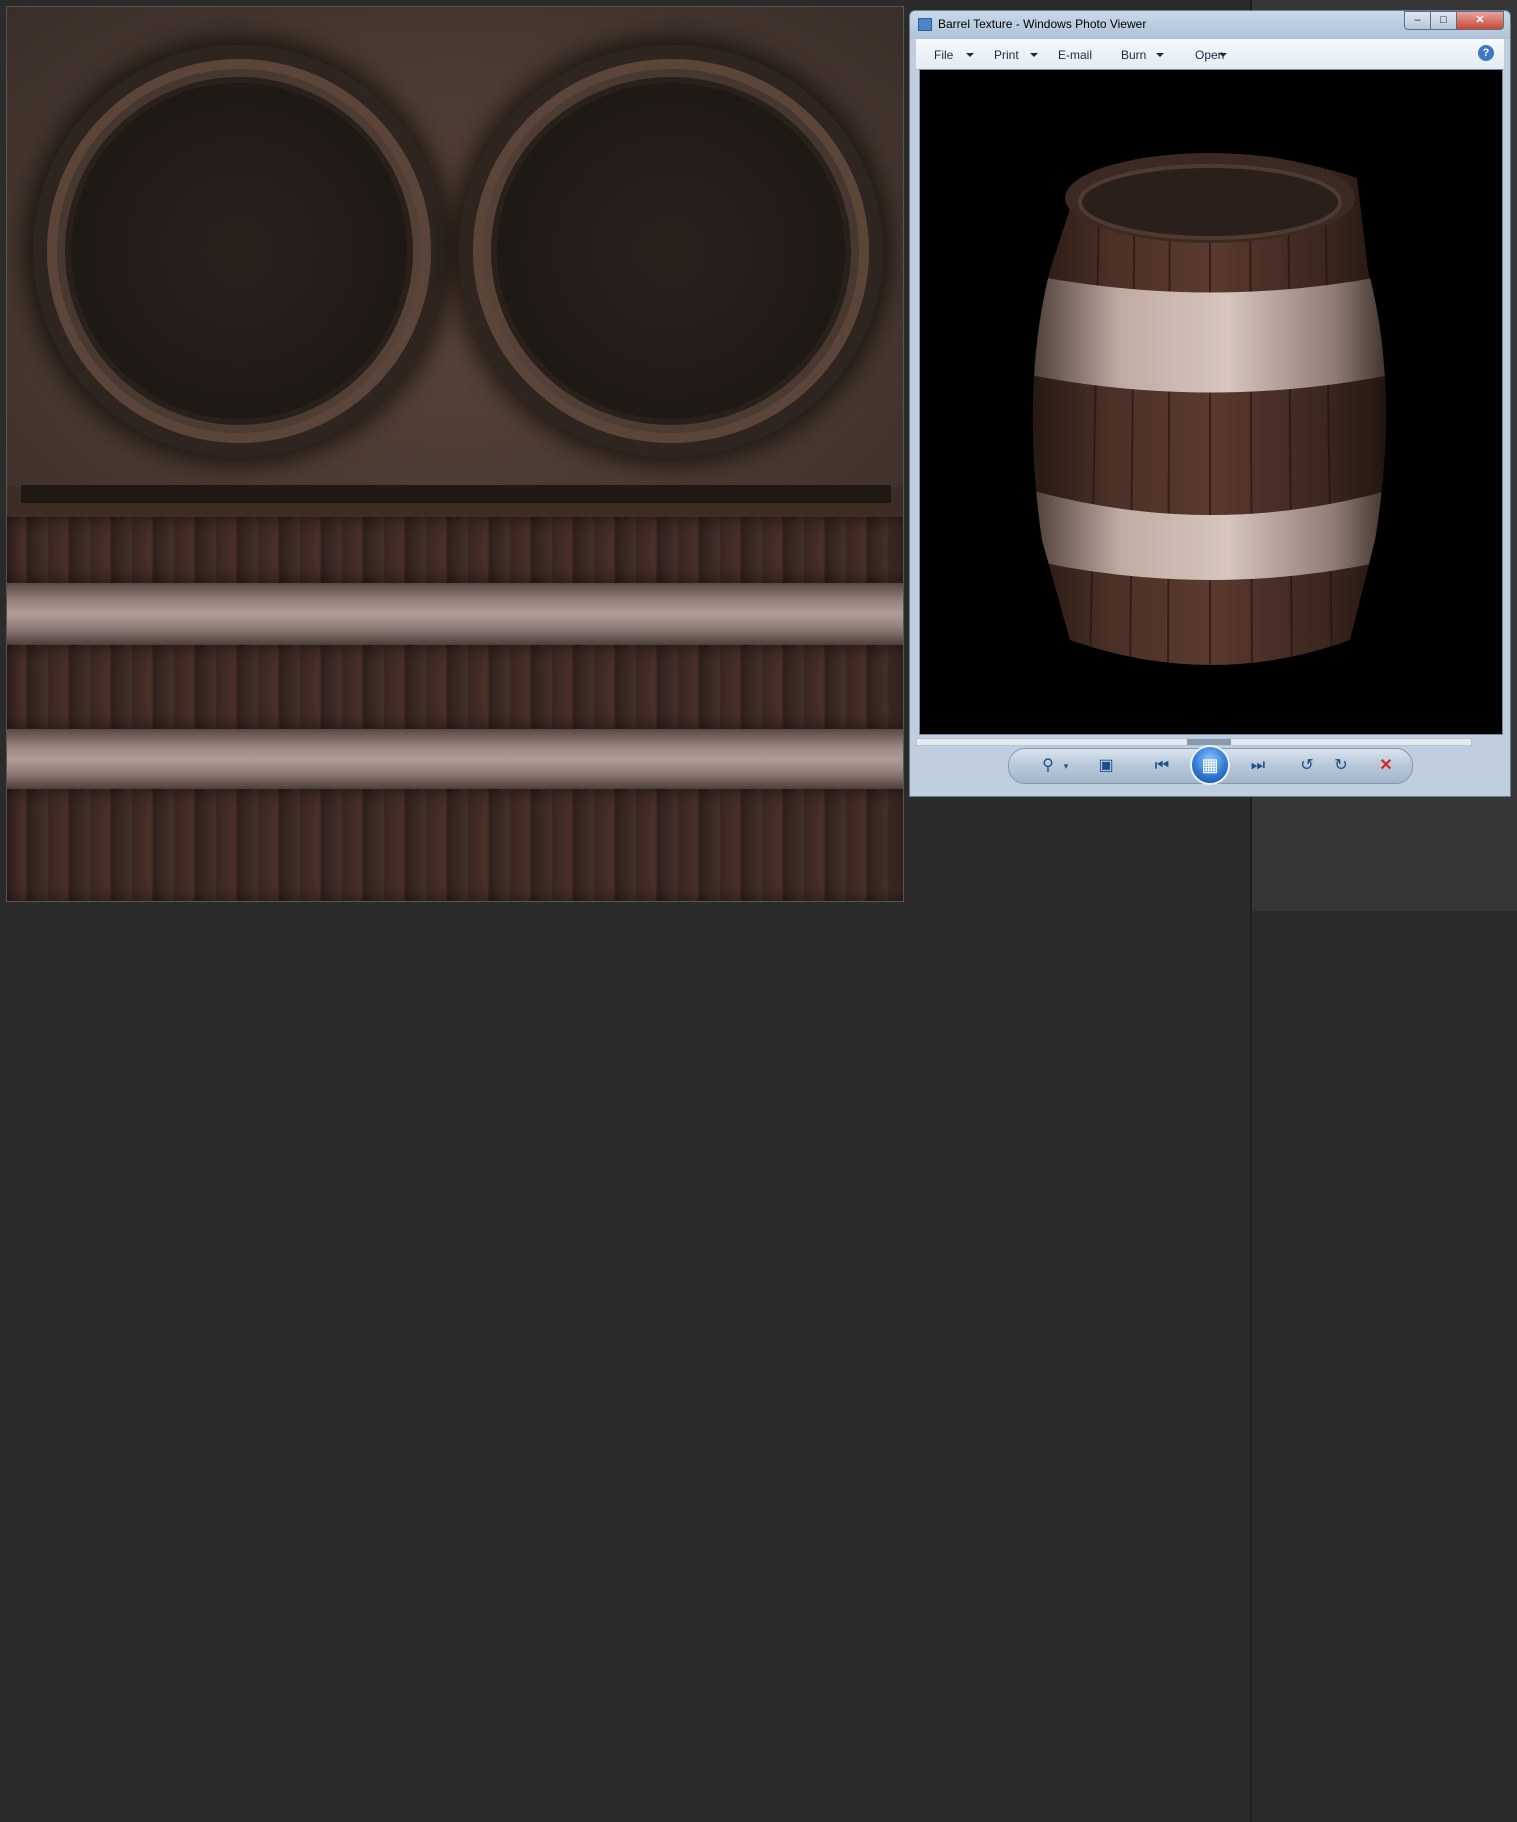 The width and height of the screenshot is (1517, 1822). I want to click on delete-icon: ✕, so click(1386, 766).